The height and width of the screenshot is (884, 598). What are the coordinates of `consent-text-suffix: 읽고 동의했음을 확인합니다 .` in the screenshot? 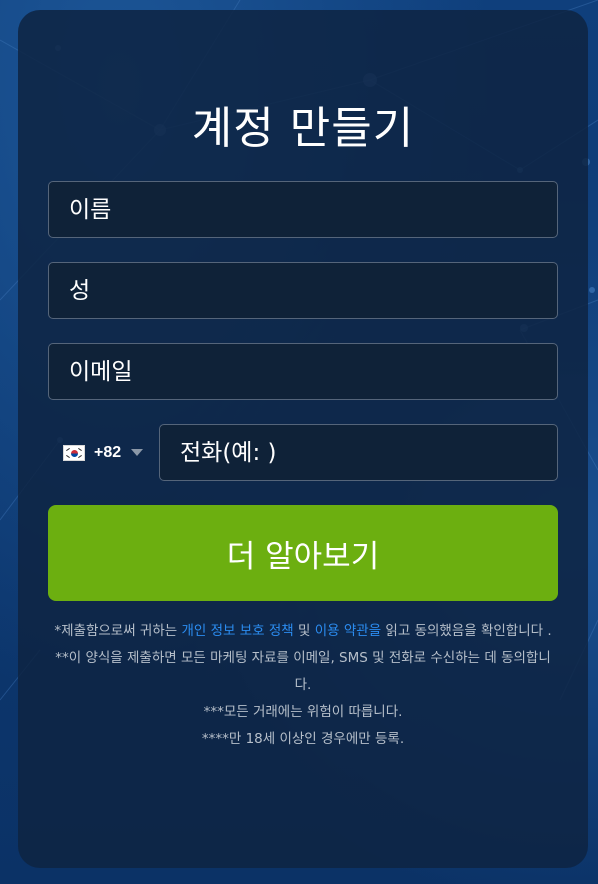 It's located at (466, 631).